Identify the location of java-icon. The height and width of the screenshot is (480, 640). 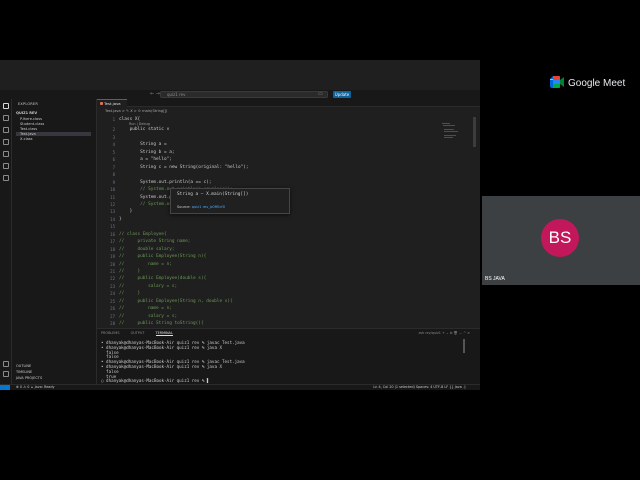
(6, 178).